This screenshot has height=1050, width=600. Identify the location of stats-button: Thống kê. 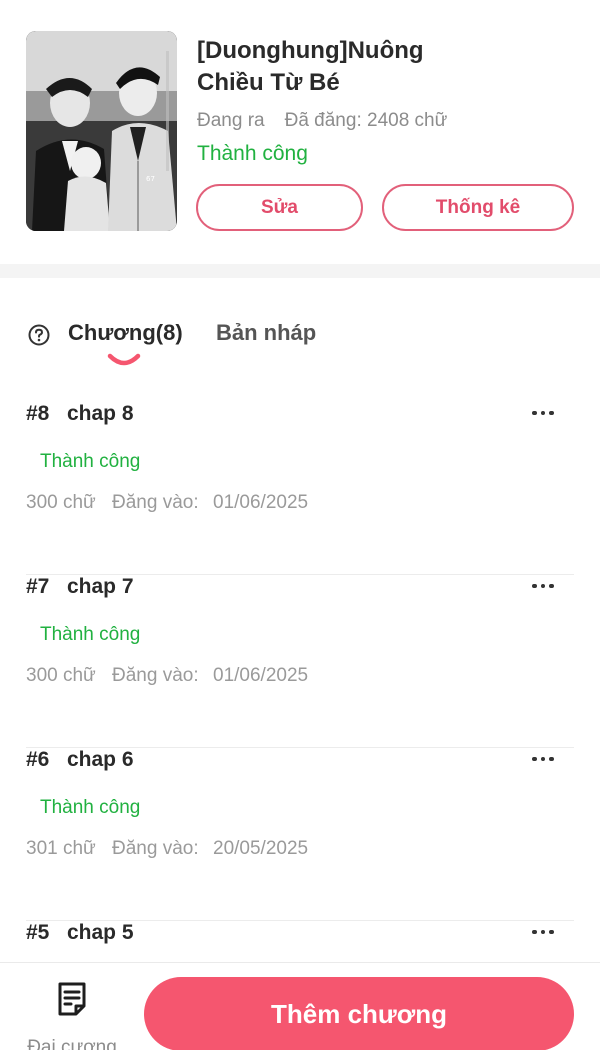
(478, 207).